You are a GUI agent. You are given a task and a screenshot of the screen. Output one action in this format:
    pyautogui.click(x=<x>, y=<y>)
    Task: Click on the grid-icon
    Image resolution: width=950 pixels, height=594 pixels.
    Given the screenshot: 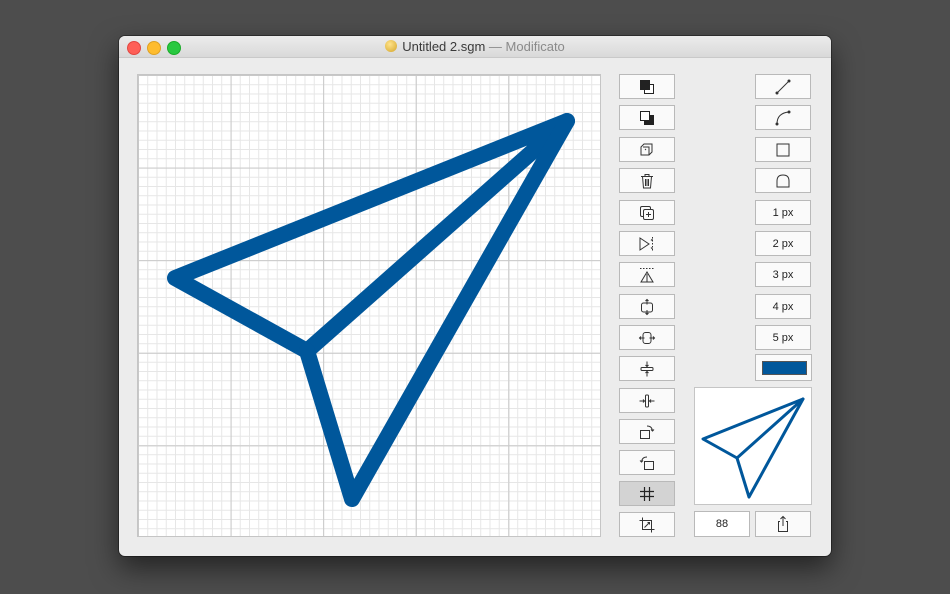 What is the action you would take?
    pyautogui.click(x=647, y=493)
    